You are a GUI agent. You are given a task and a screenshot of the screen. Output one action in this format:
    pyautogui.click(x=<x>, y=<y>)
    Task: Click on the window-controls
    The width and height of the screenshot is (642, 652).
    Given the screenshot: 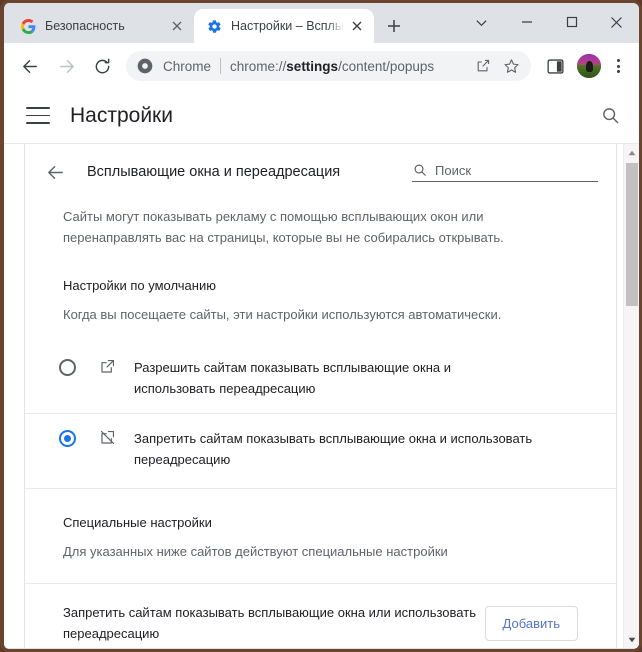 What is the action you would take?
    pyautogui.click(x=549, y=22)
    